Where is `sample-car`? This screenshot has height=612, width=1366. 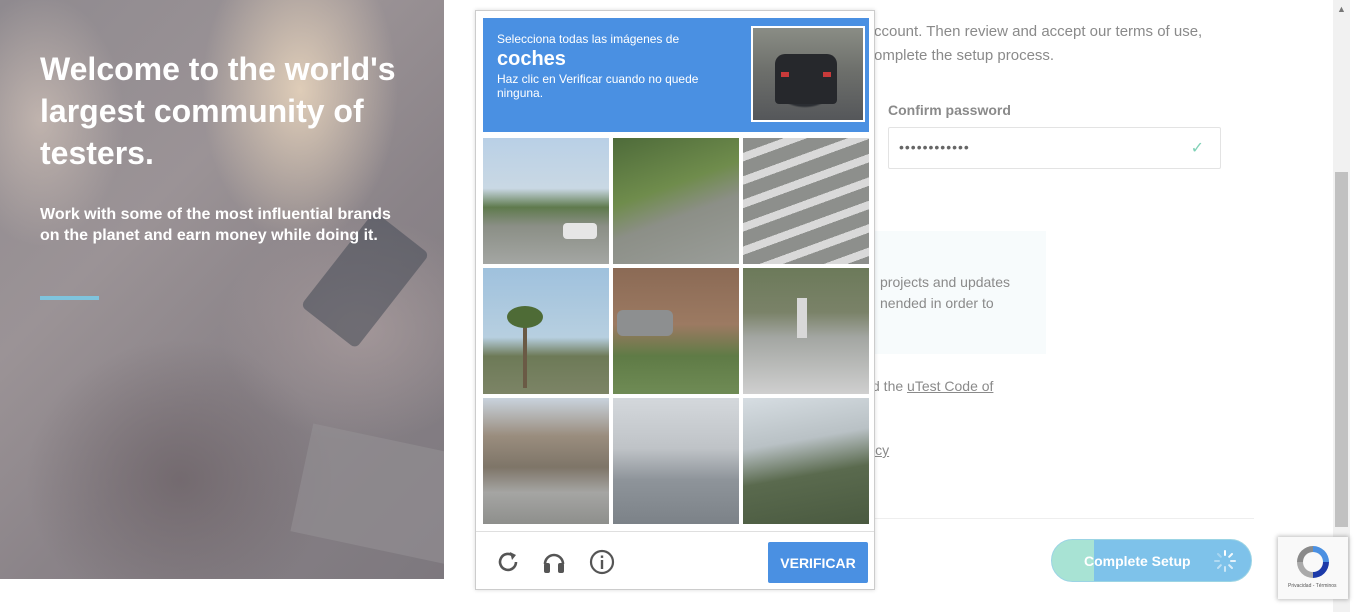 sample-car is located at coordinates (806, 79).